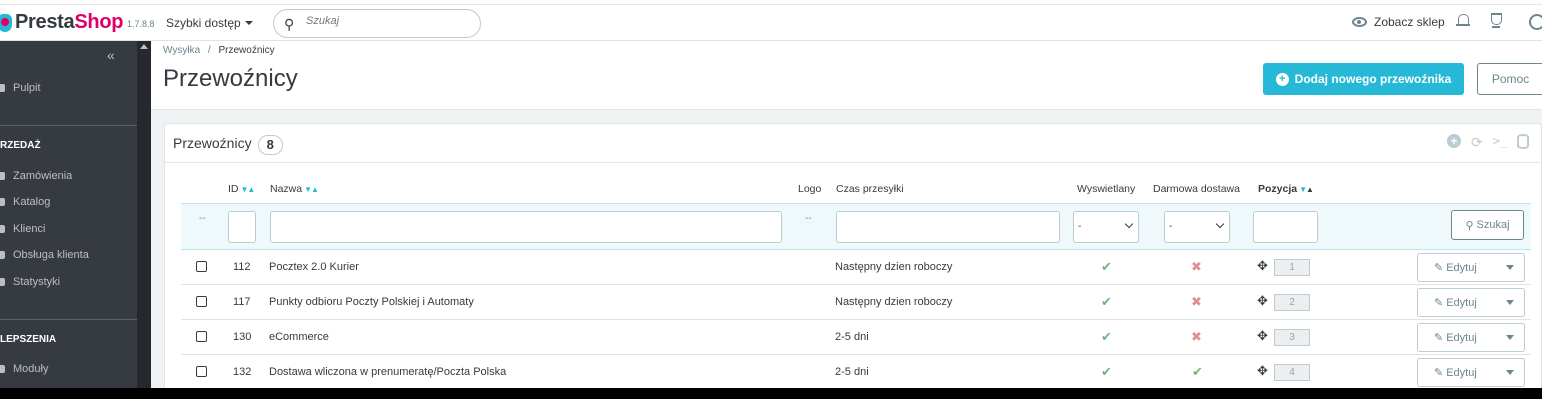 This screenshot has height=399, width=1542. What do you see at coordinates (30, 282) in the screenshot?
I see `sidebar-item-stats: Statystyki` at bounding box center [30, 282].